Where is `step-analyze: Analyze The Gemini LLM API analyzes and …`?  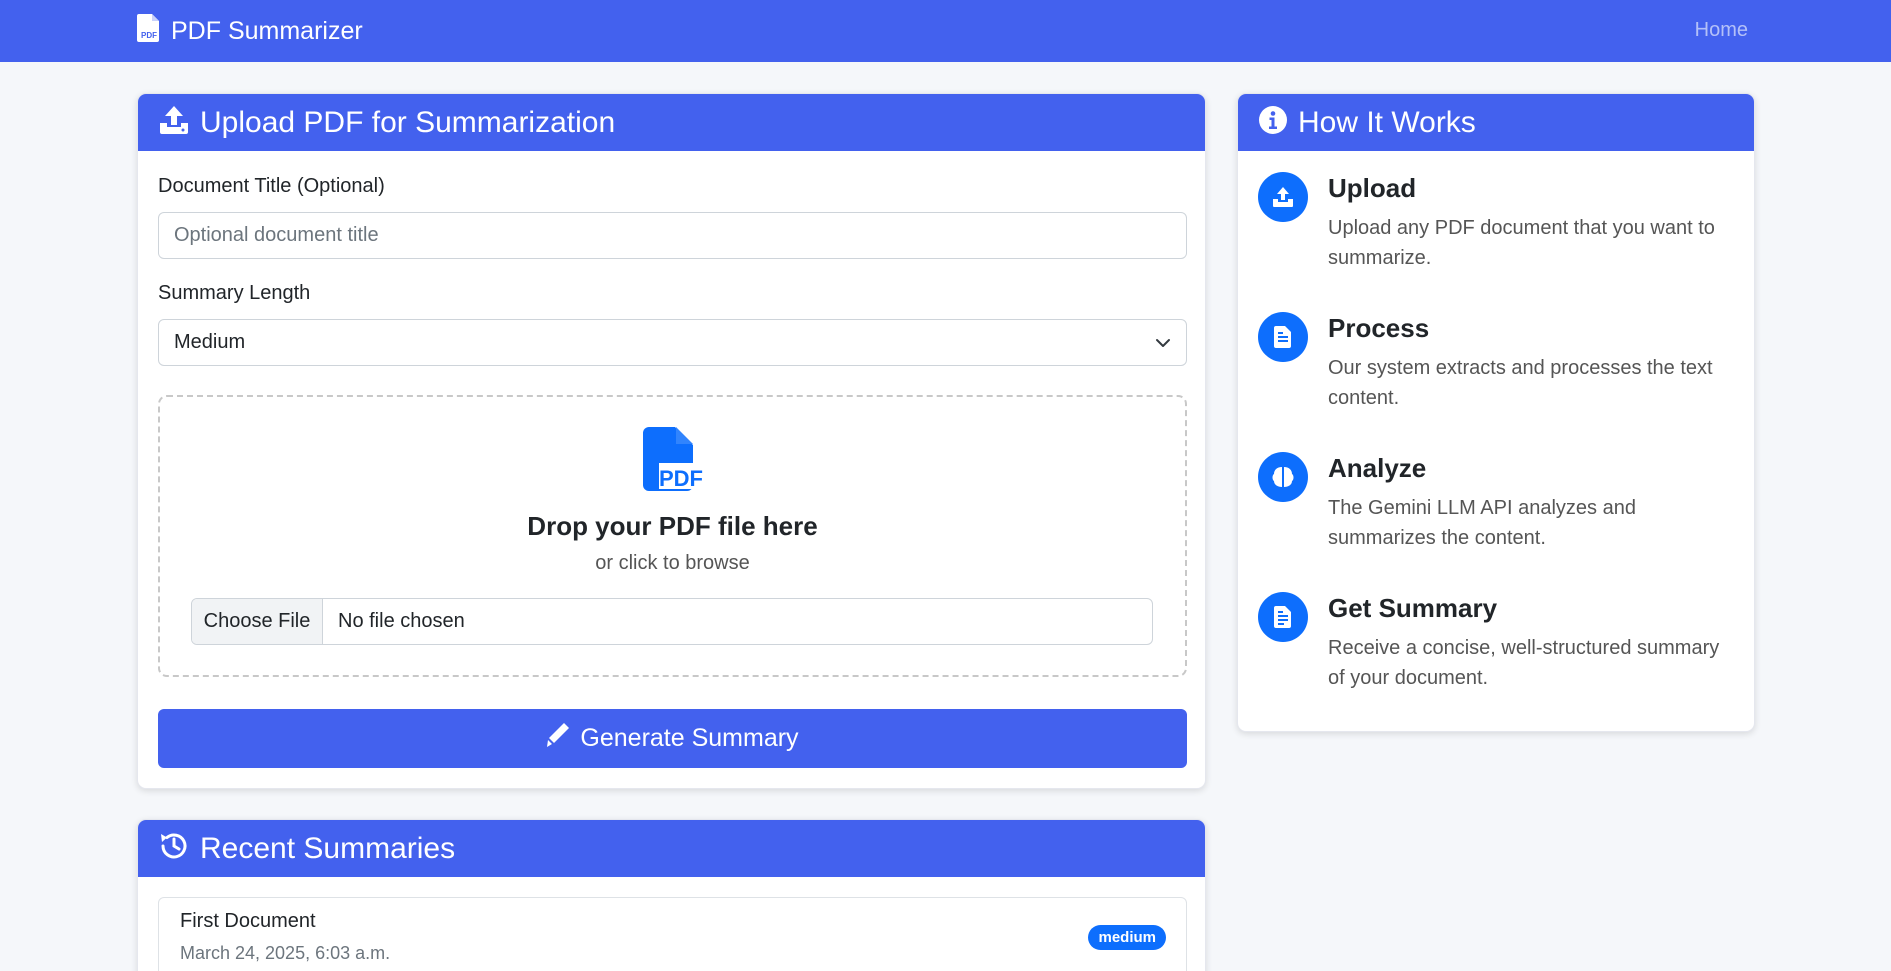 step-analyze: Analyze The Gemini LLM API analyzes and … is located at coordinates (1498, 507).